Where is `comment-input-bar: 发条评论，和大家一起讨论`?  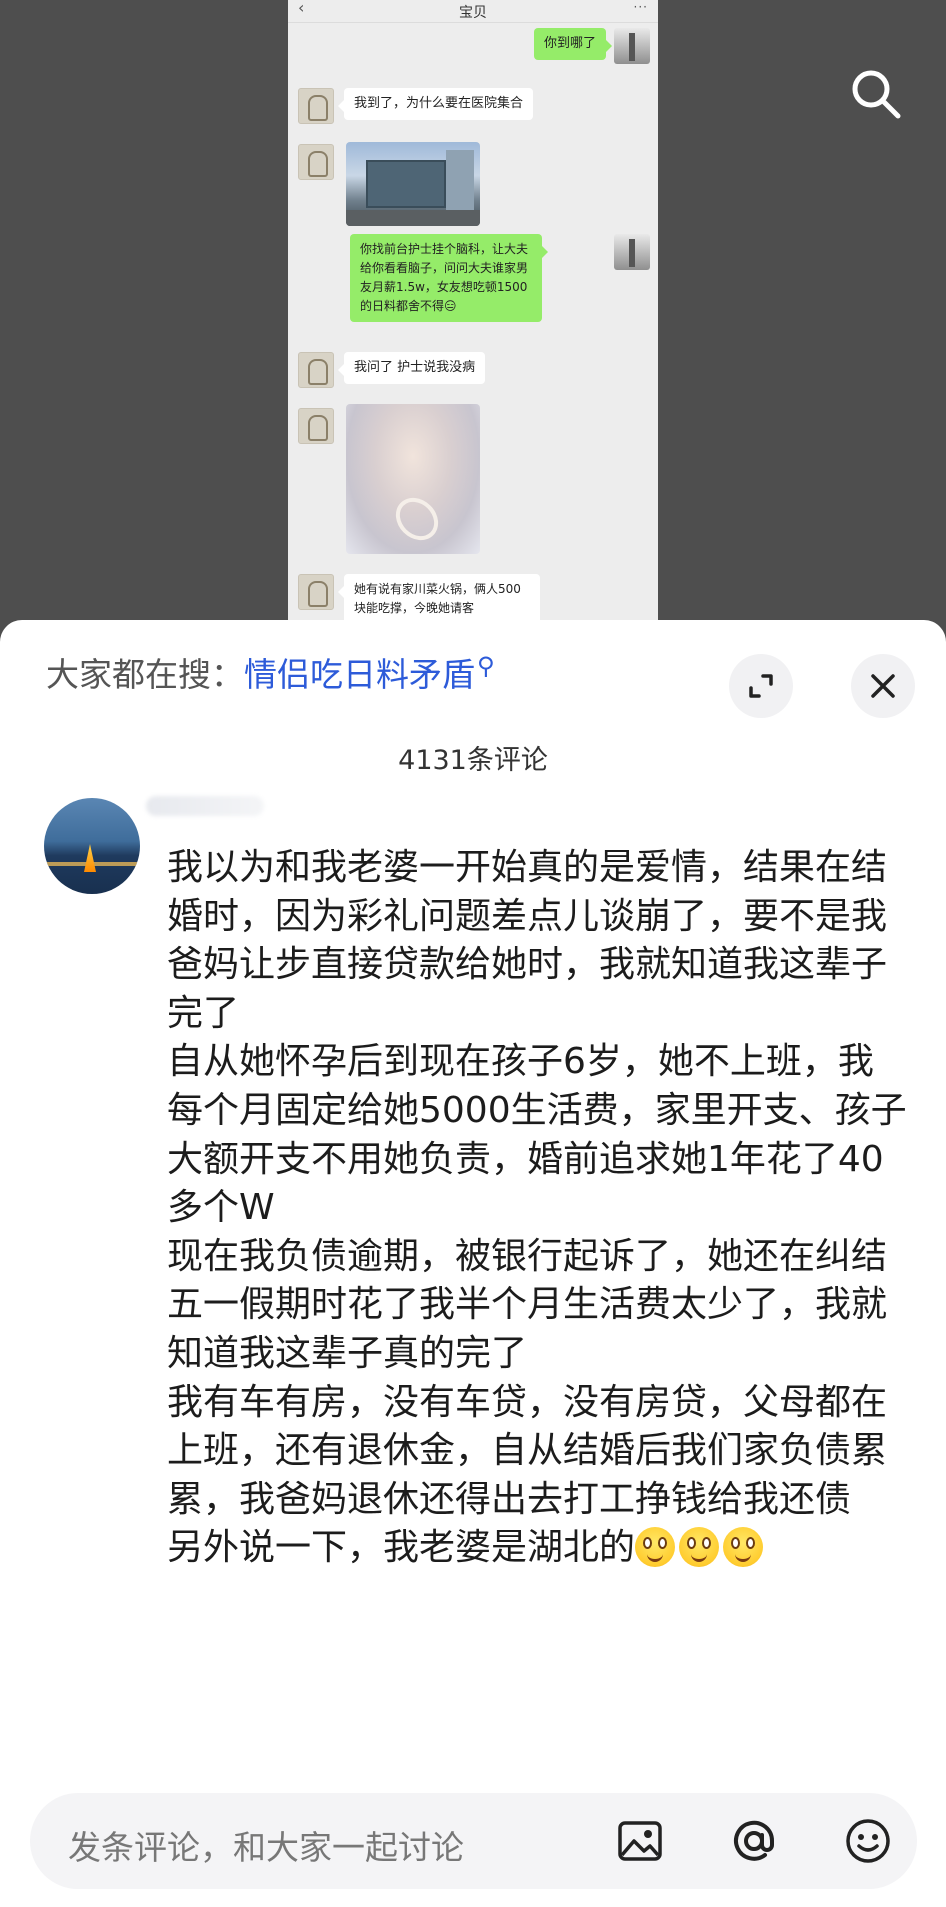 comment-input-bar: 发条评论，和大家一起讨论 is located at coordinates (473, 1841).